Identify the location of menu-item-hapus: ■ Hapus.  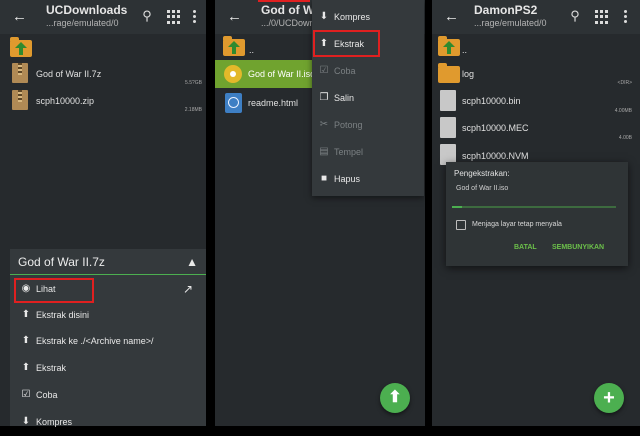
(368, 179).